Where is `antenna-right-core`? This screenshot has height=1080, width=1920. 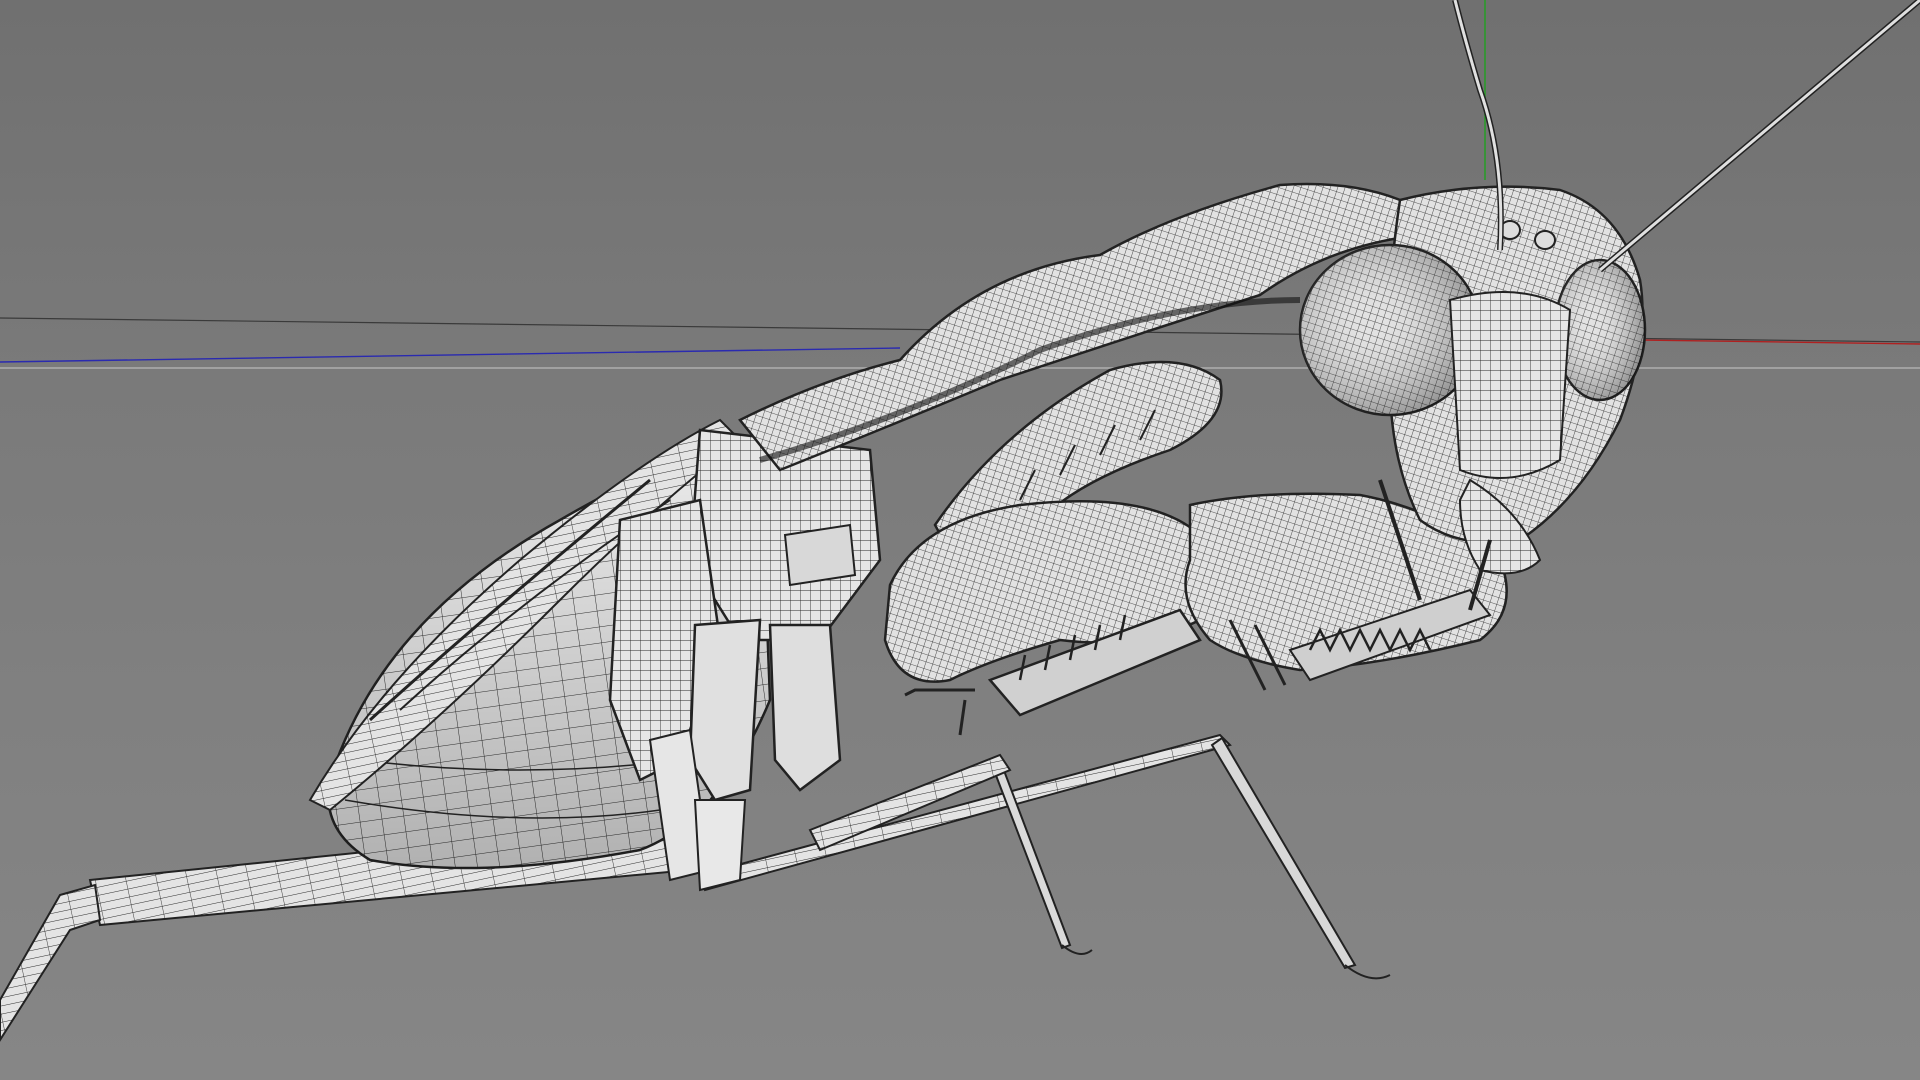
antenna-right-core is located at coordinates (1759, 136).